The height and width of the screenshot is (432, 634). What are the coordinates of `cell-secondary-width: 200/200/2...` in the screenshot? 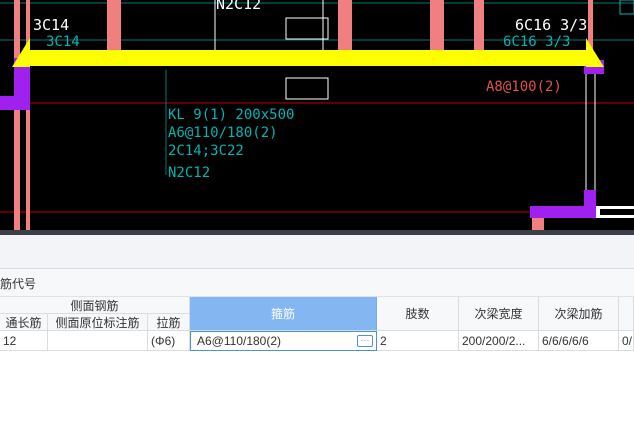 It's located at (499, 341).